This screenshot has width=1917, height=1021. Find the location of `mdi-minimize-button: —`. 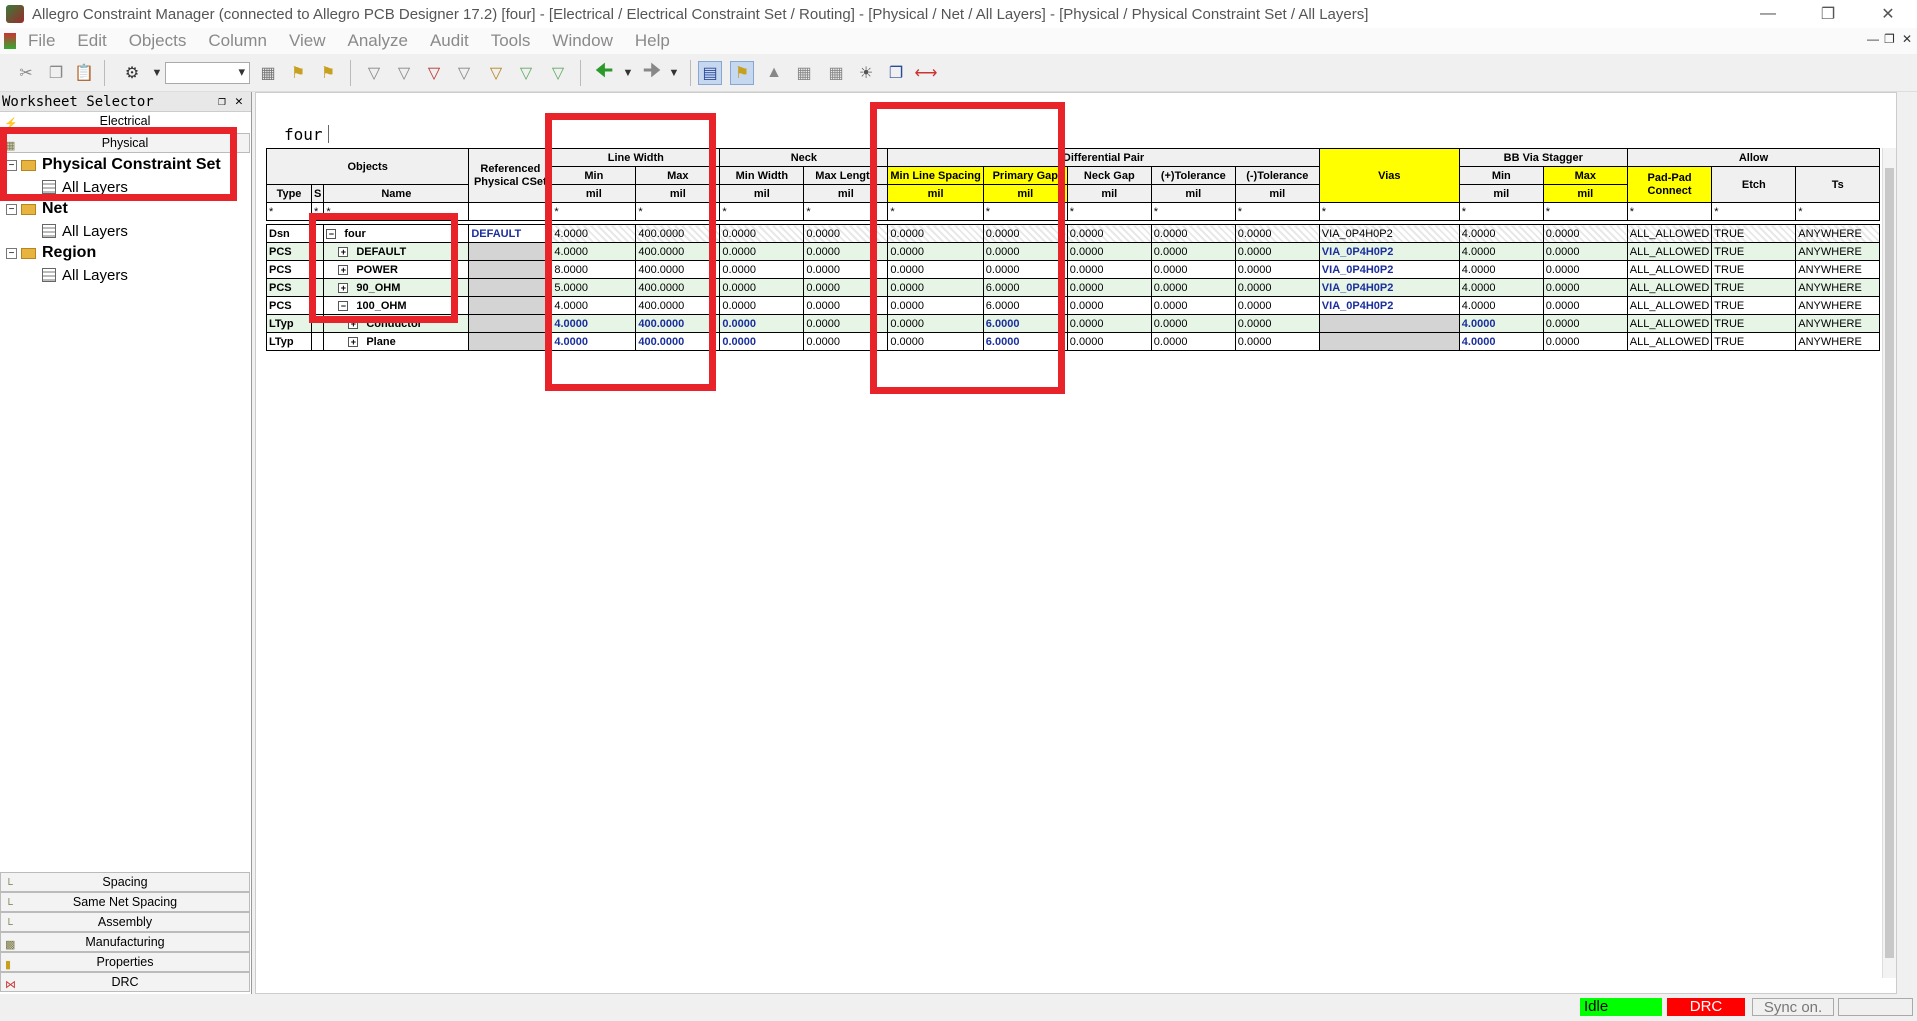

mdi-minimize-button: — is located at coordinates (1873, 39).